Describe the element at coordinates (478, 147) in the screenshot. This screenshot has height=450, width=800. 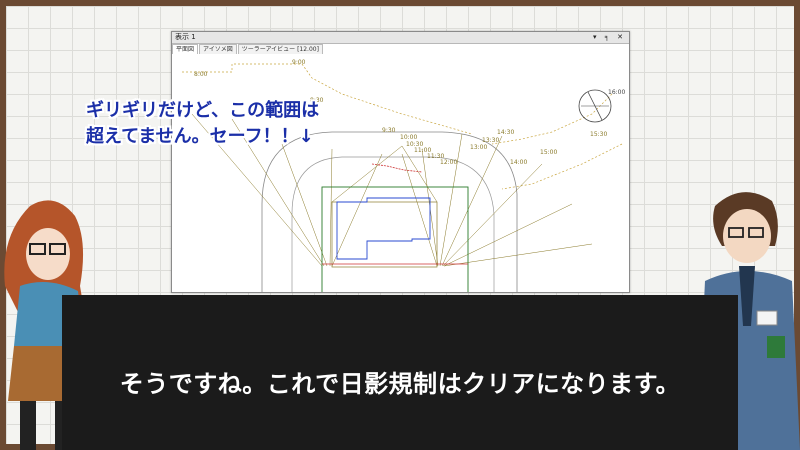
I see `time-label: 13:00` at that location.